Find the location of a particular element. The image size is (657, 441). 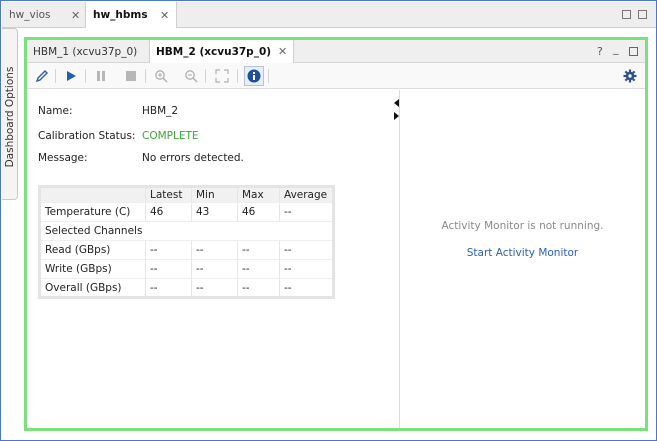

column-header: Average is located at coordinates (306, 194).